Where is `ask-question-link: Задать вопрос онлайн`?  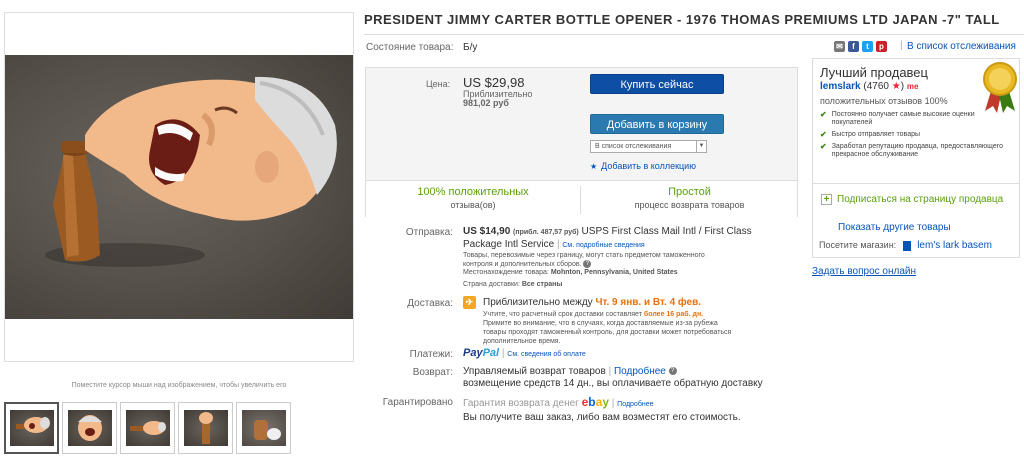
ask-question-link: Задать вопрос онлайн is located at coordinates (864, 271).